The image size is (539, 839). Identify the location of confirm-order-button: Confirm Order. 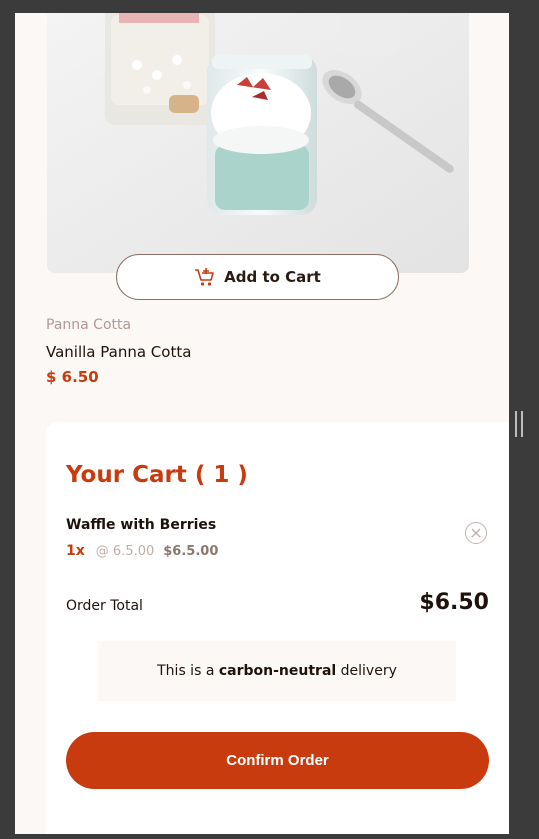
(277, 760).